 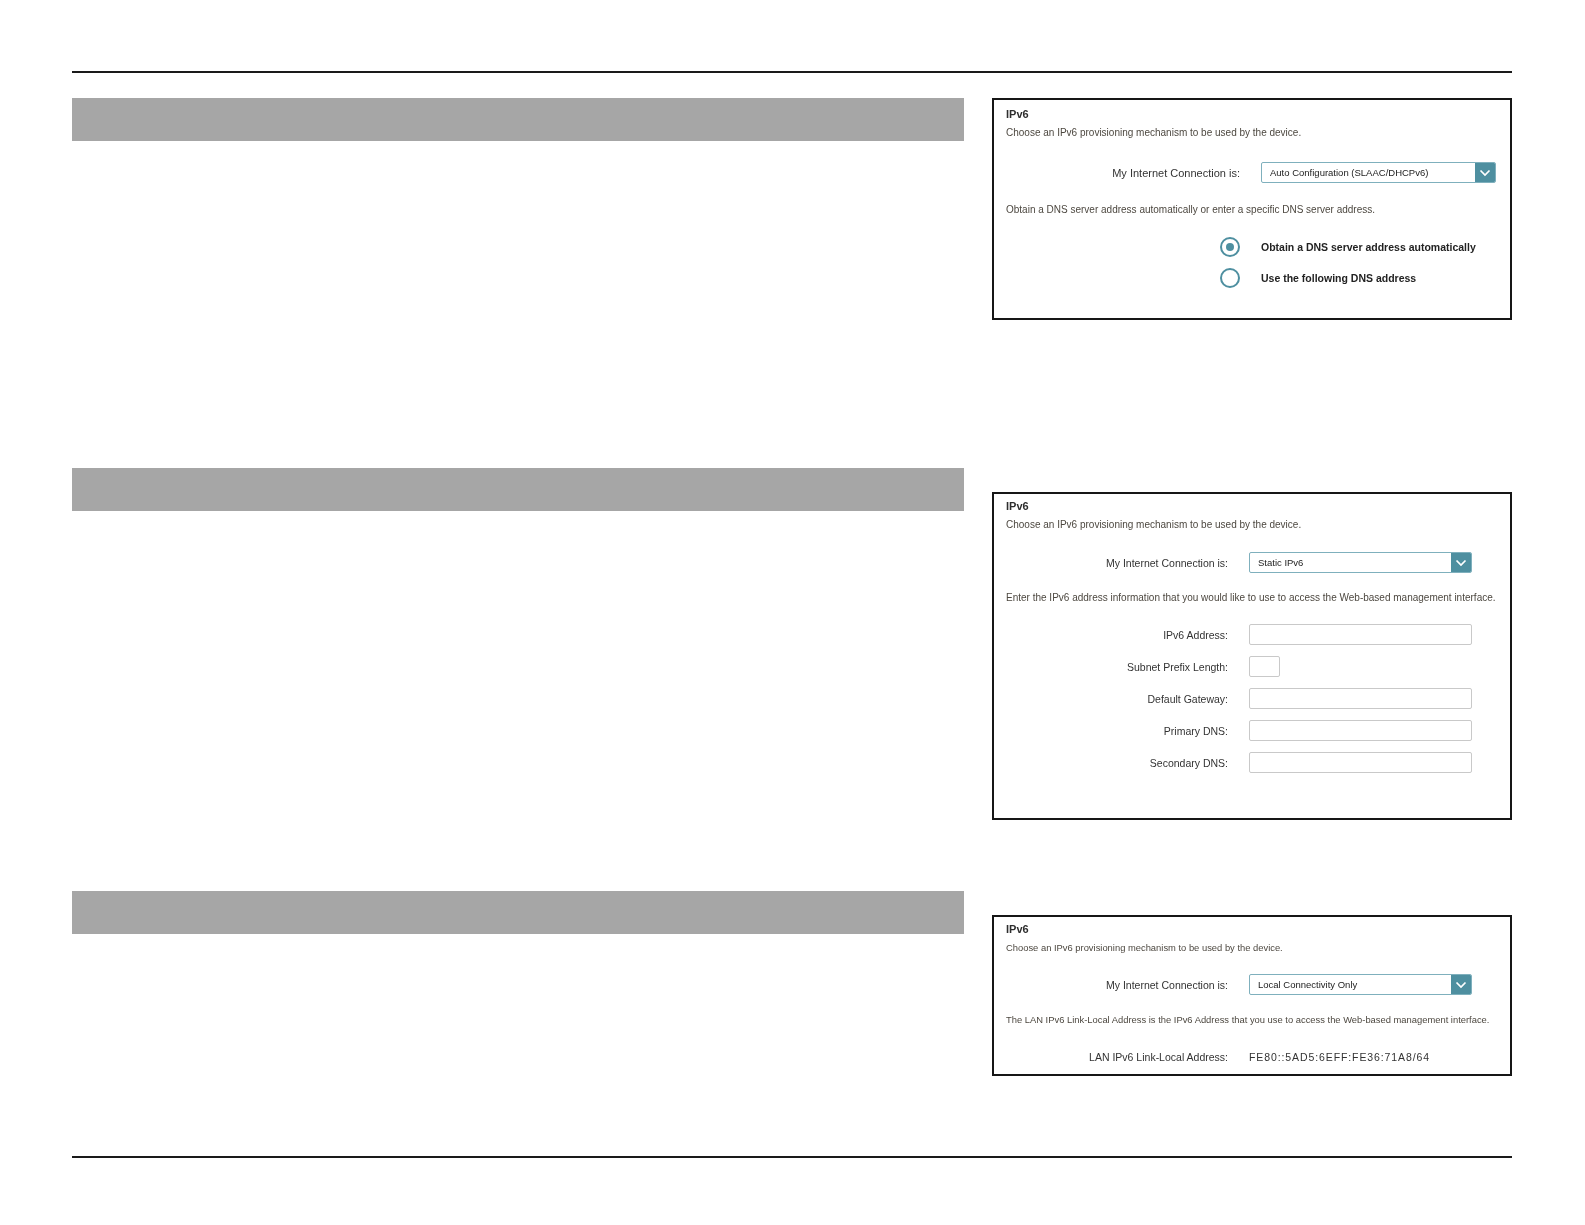 I want to click on panel-description: The LAN IPv6 Link-Local Address is the IPv6 Address that you use to access the Web-based management interface., so click(x=1248, y=1020).